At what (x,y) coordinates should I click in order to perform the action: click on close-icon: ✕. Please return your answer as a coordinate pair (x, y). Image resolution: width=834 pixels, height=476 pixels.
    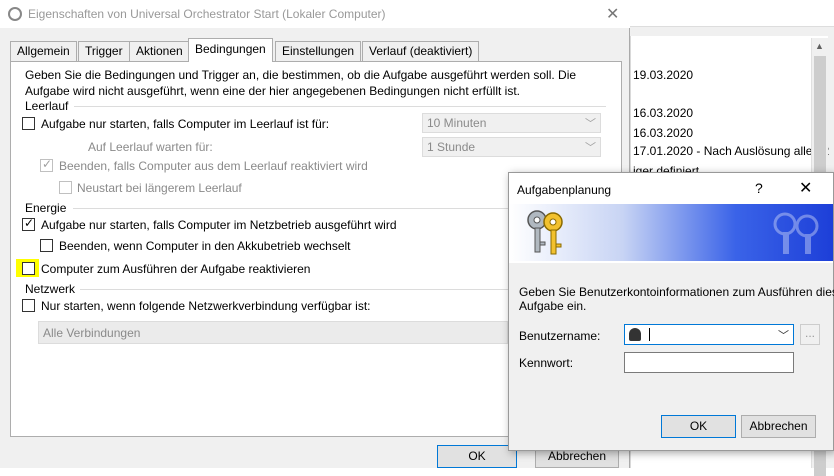
    Looking at the image, I should click on (612, 14).